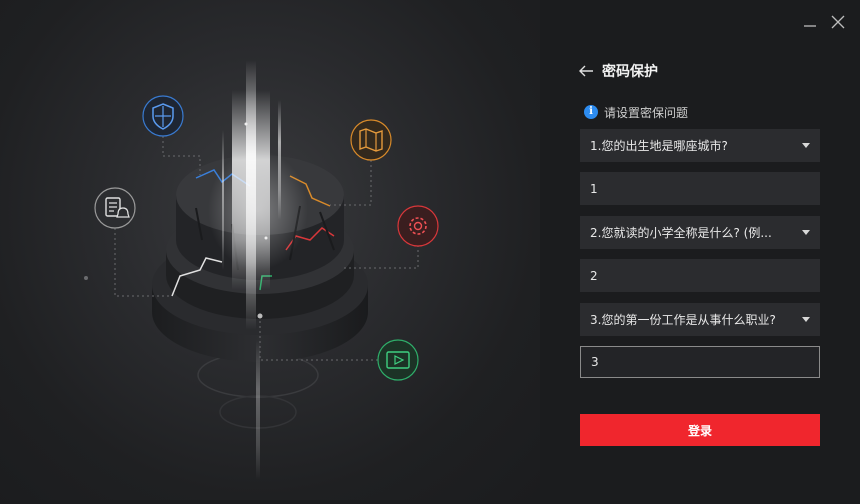 The width and height of the screenshot is (860, 504). Describe the element at coordinates (630, 72) in the screenshot. I see `page-title: 密码保护` at that location.